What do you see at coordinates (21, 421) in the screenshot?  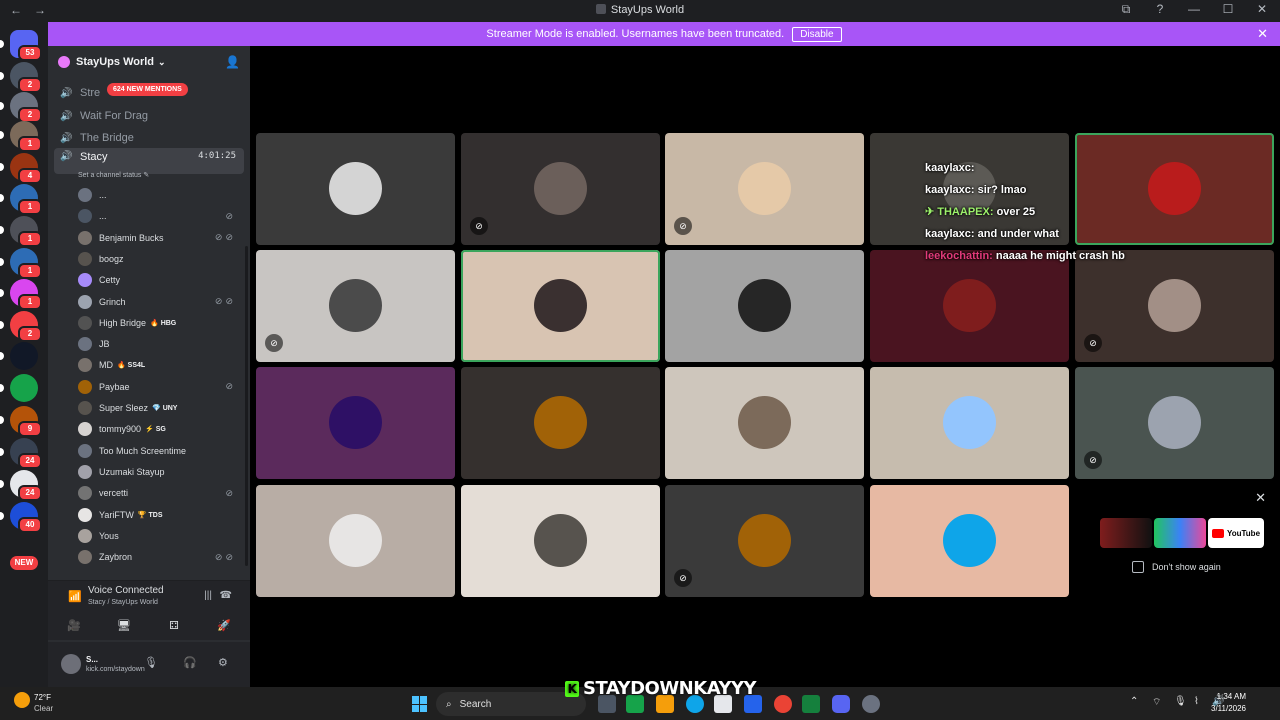 I see `server-icon: 9` at bounding box center [21, 421].